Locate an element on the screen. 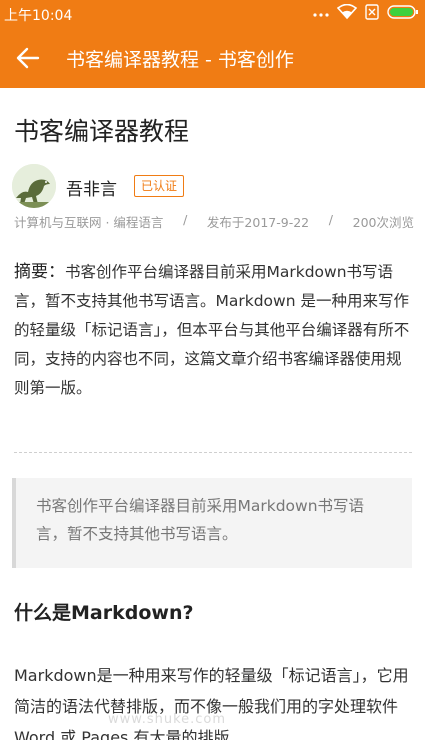  blockquote: 书客创作平台编译器目前采用Markdown书写语言，暂不支持其他书写语言。 is located at coordinates (212, 523).